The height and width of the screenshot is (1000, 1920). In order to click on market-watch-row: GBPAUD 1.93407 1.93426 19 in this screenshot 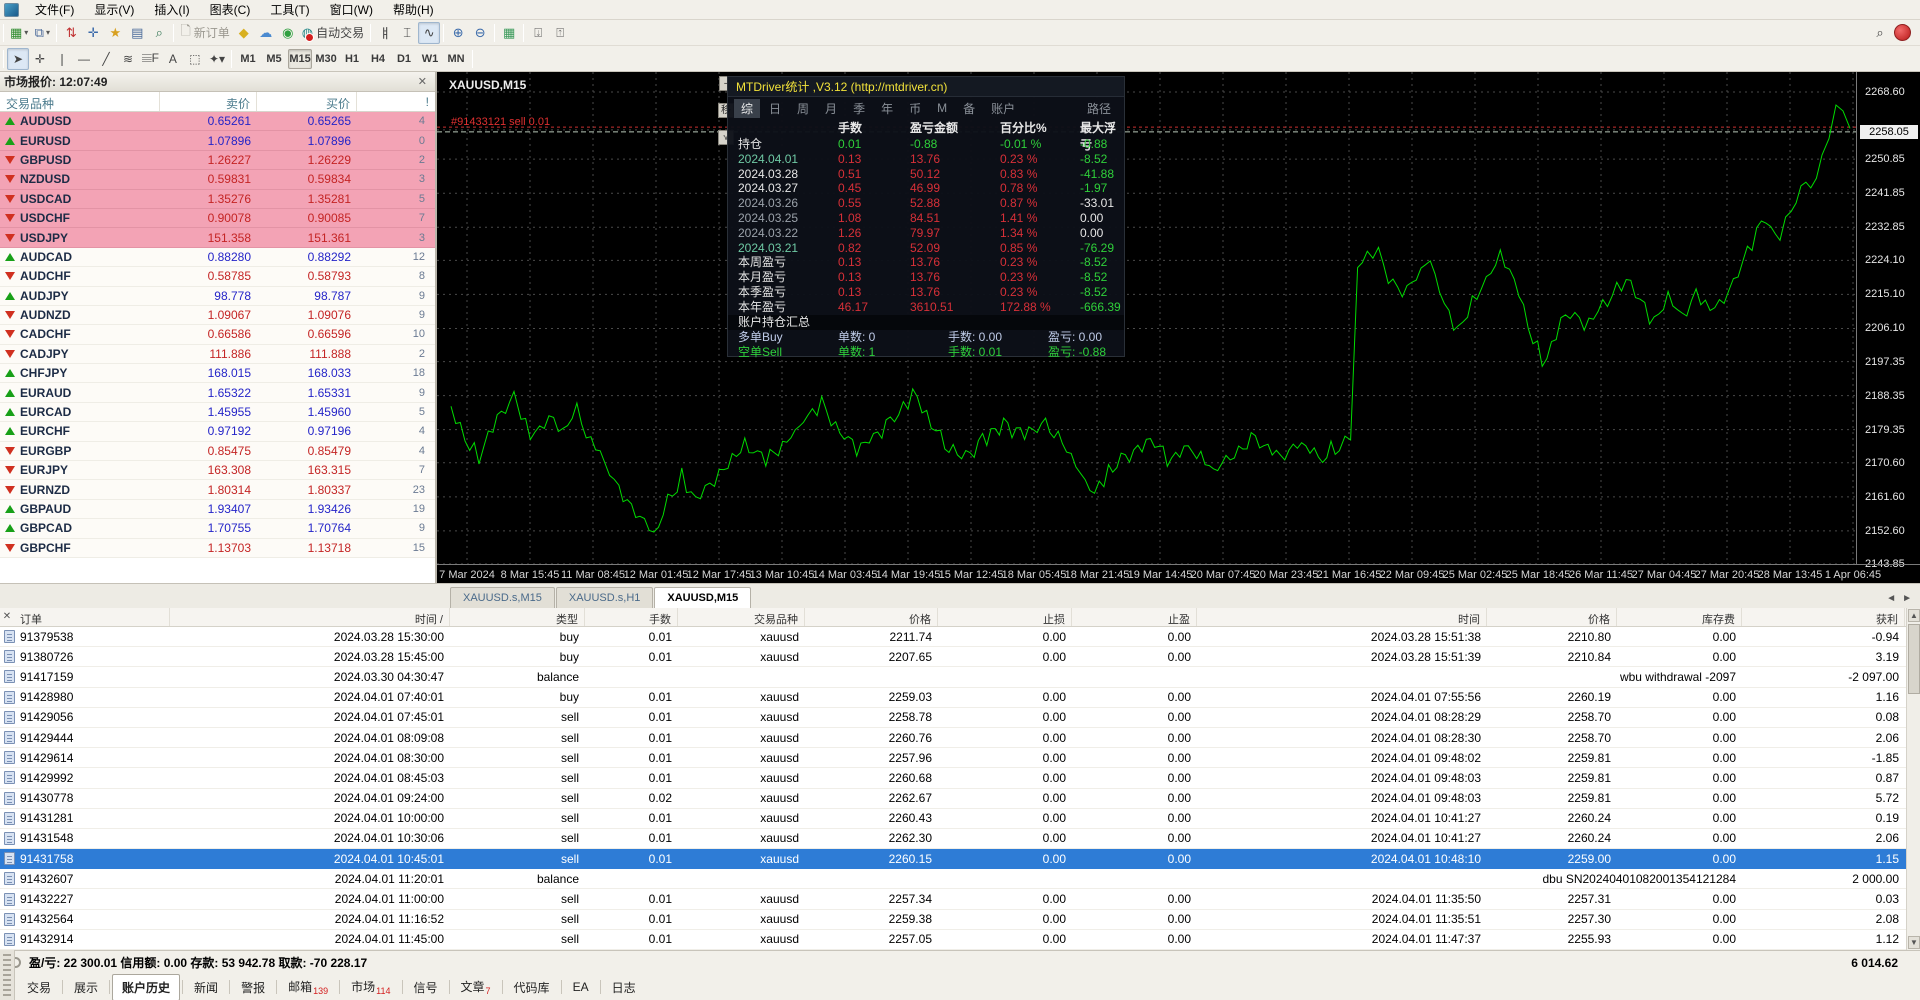, I will do `click(217, 509)`.